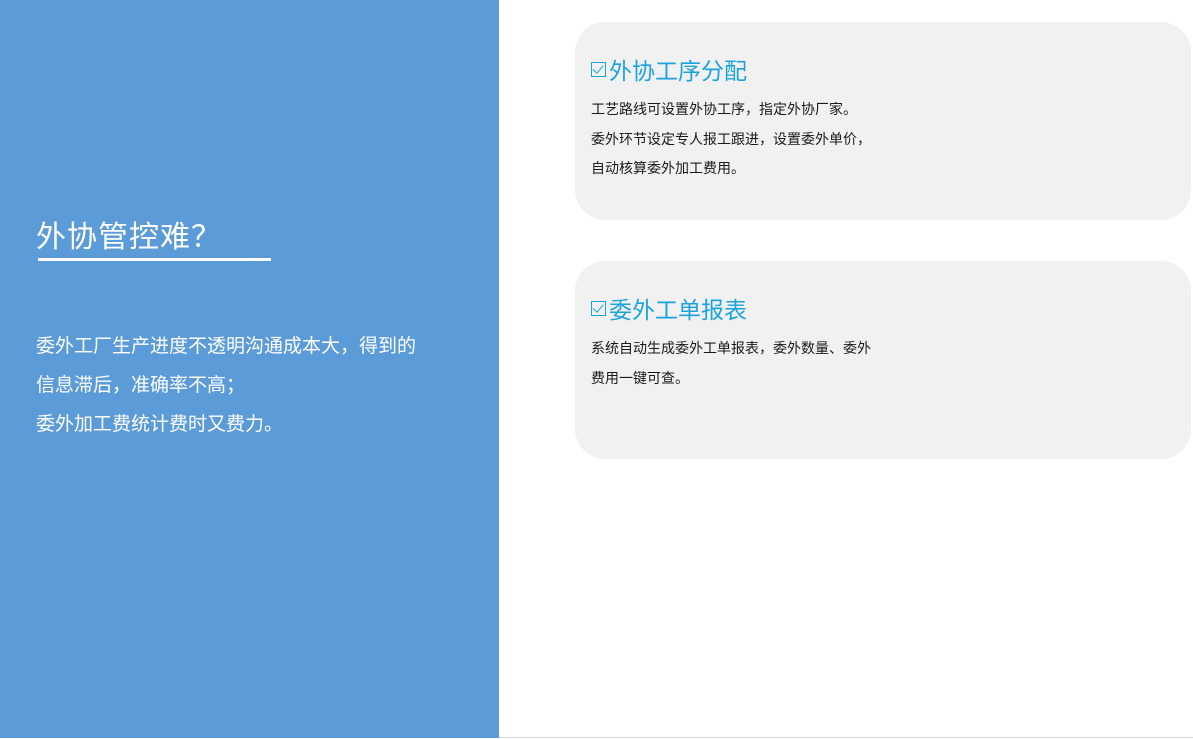 The width and height of the screenshot is (1193, 739). Describe the element at coordinates (883, 360) in the screenshot. I see `feature-card-outsource-report: 委外工单报表 系统自动生成委外工单报表，委外数量、委外 费用一键可查。` at that location.